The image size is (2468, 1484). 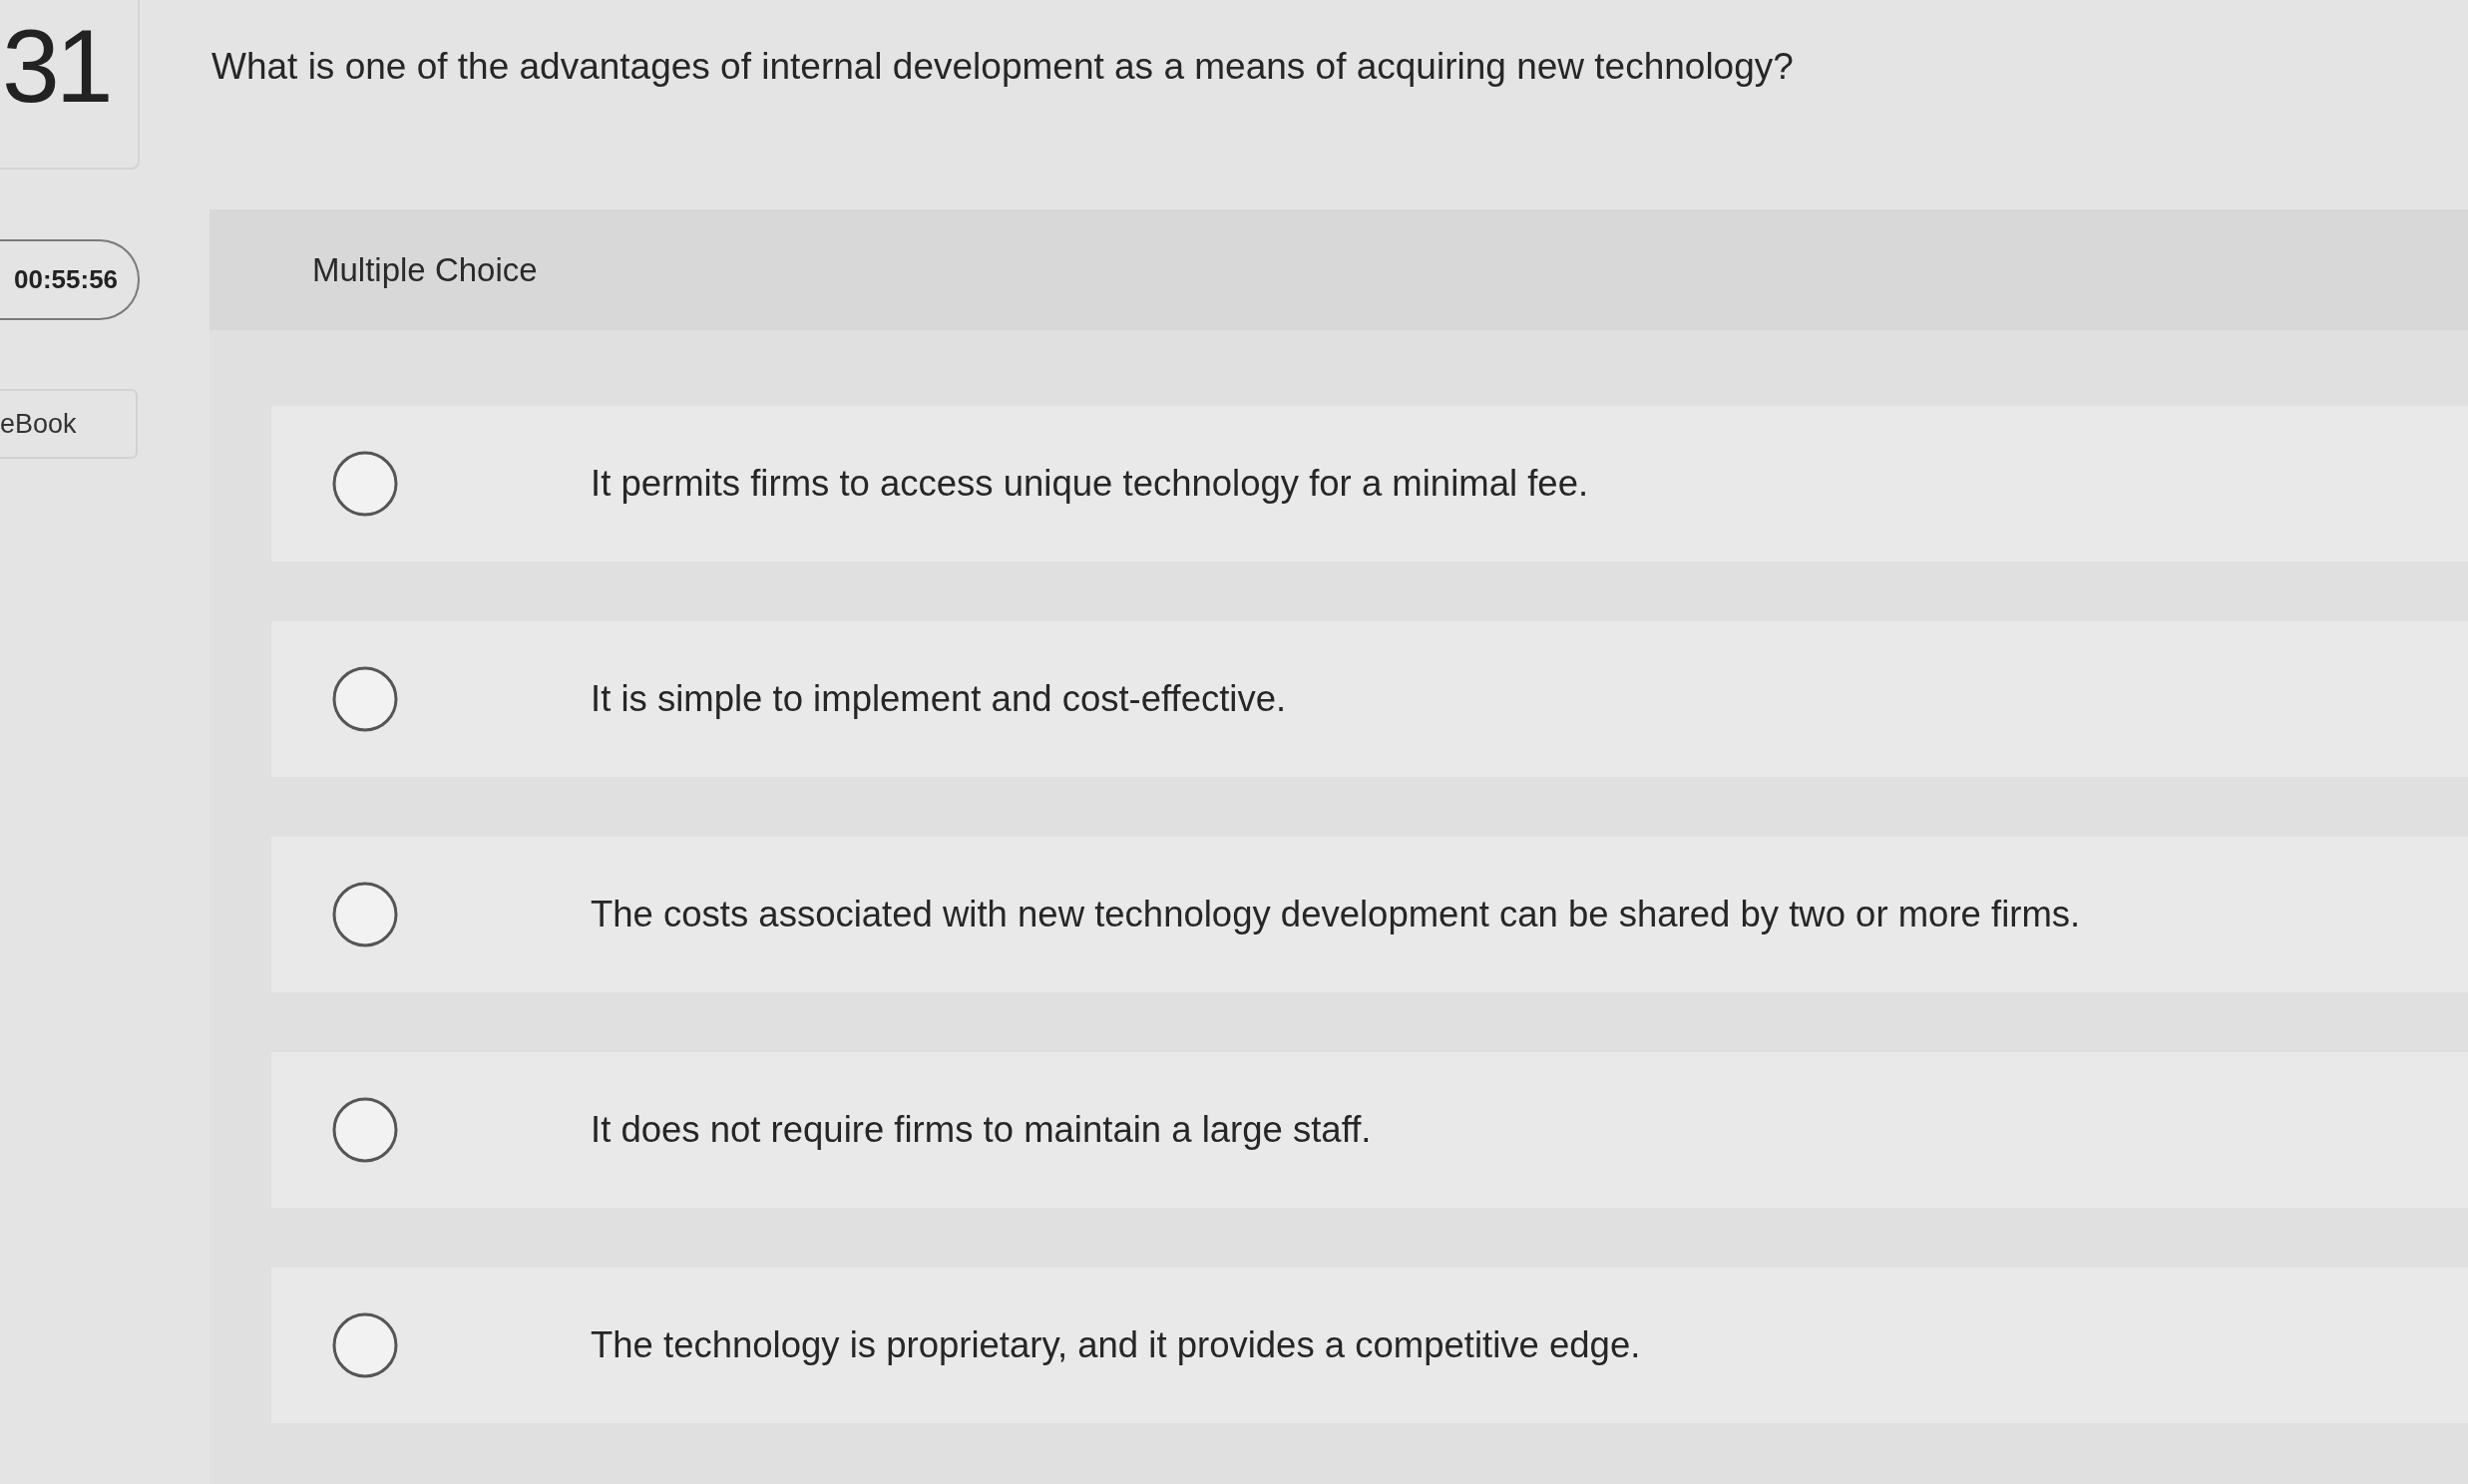 What do you see at coordinates (56, 66) in the screenshot?
I see `question-number: 31` at bounding box center [56, 66].